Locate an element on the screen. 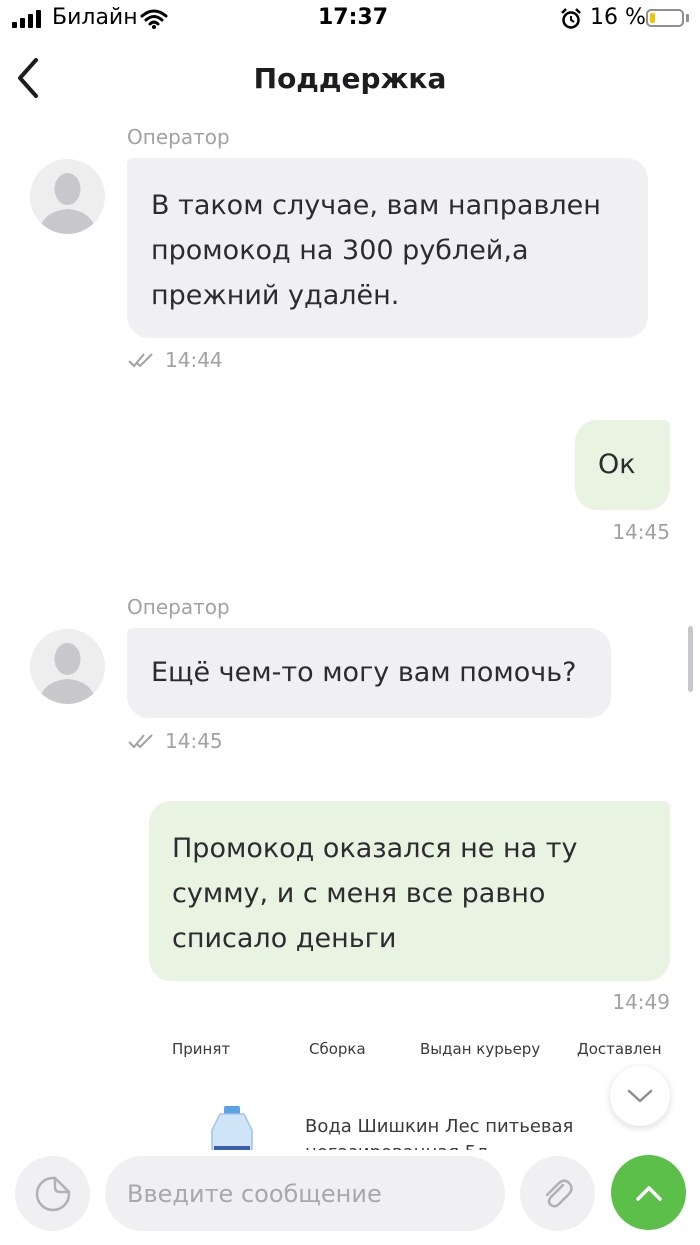  send-button is located at coordinates (648, 1192).